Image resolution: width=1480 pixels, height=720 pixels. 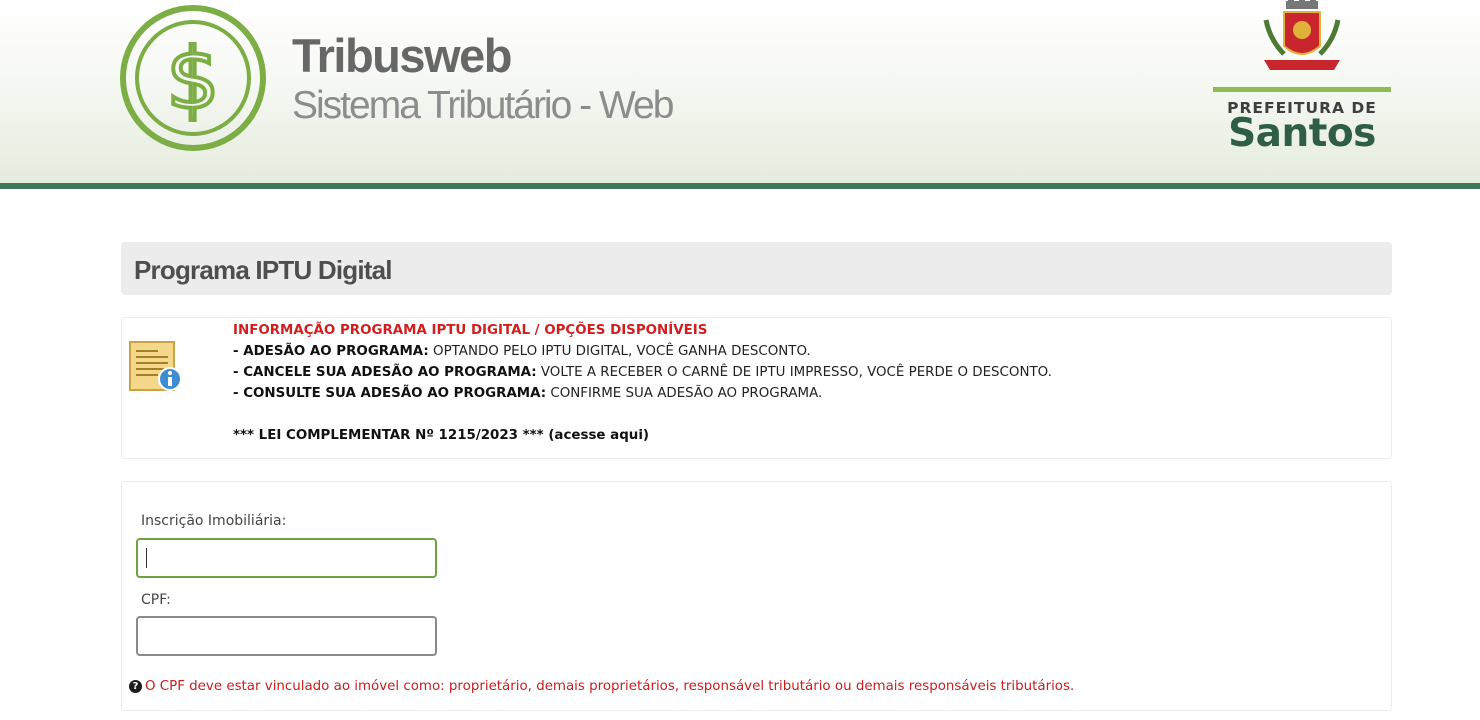 I want to click on city-crest-icon, so click(x=1302, y=35).